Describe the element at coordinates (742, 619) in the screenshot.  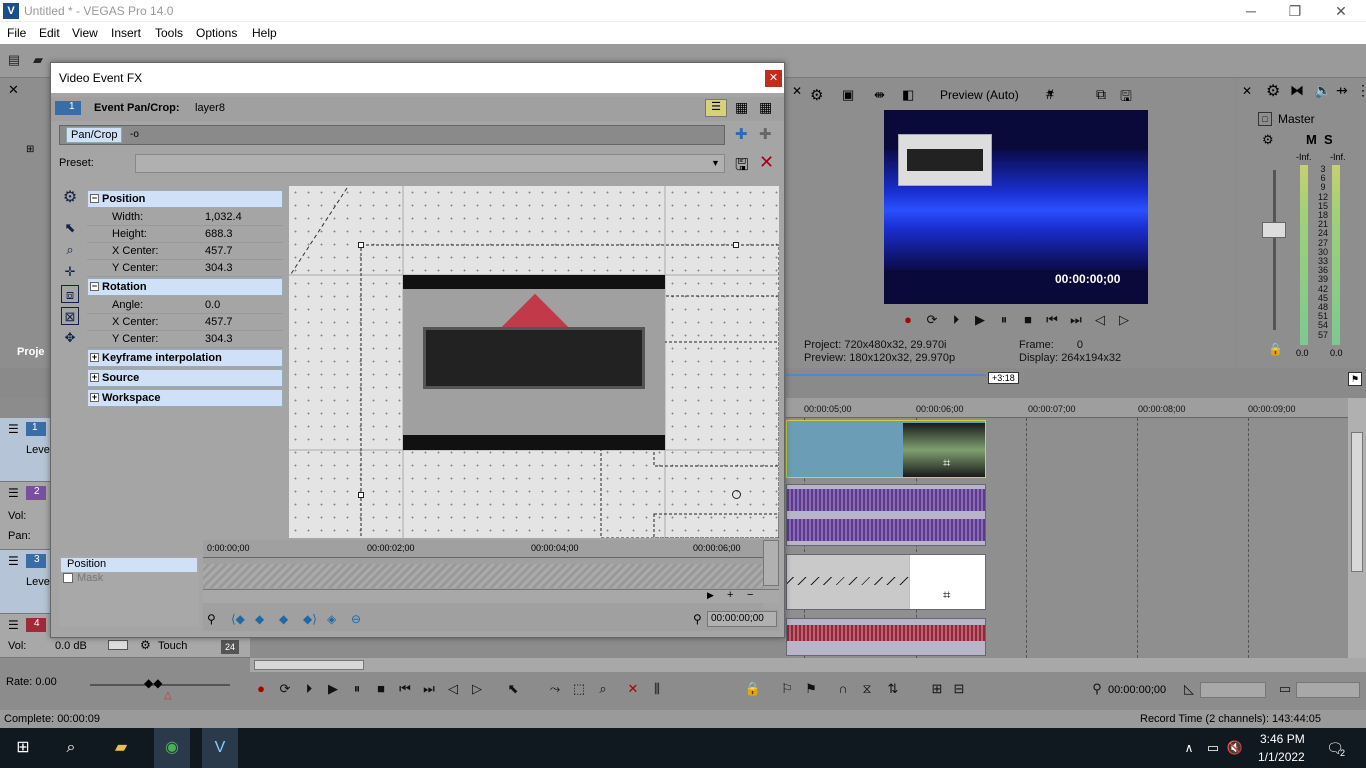
I see `keyframe-timecode: 00:00:00;00` at that location.